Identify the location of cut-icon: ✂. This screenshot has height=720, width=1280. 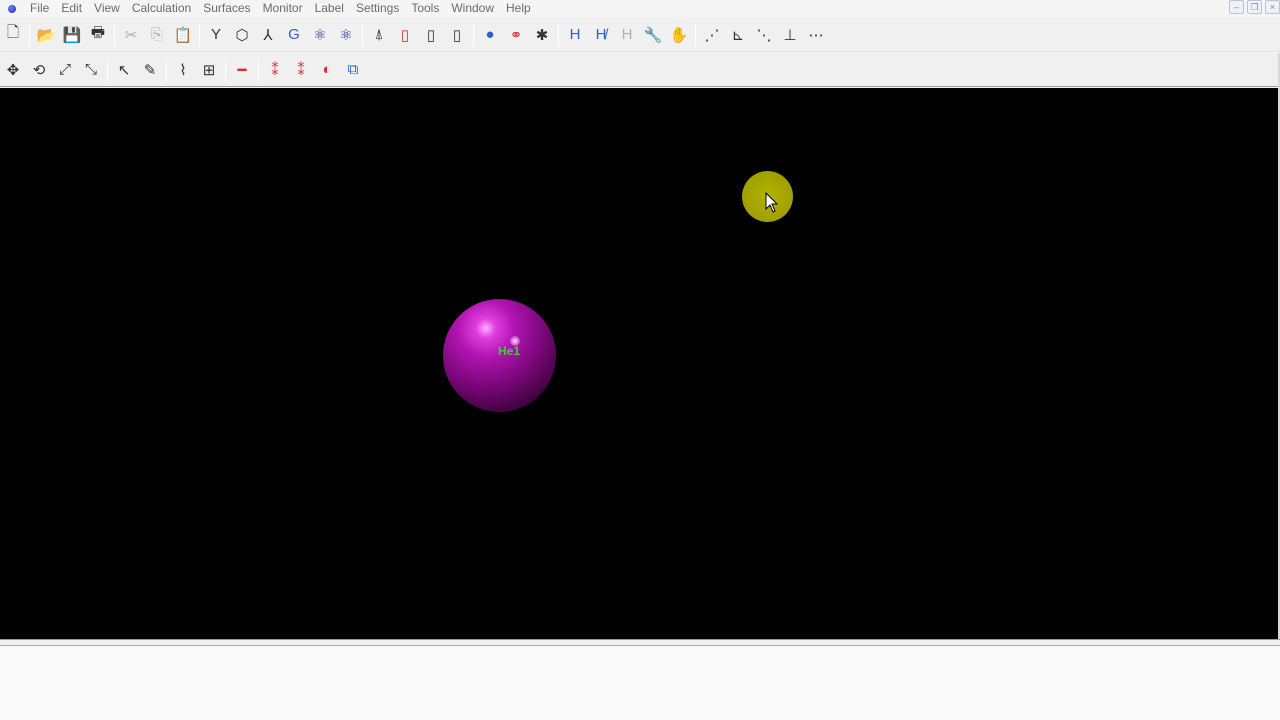
(131, 35).